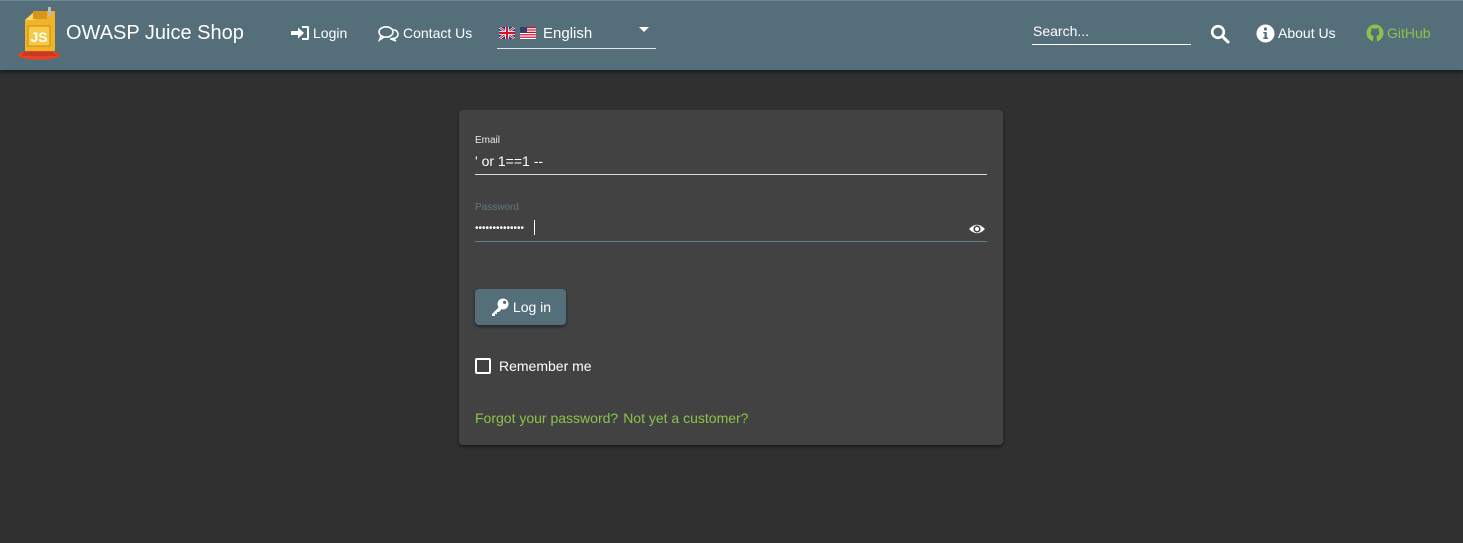 The width and height of the screenshot is (1463, 543). Describe the element at coordinates (1375, 33) in the screenshot. I see `github-icon` at that location.